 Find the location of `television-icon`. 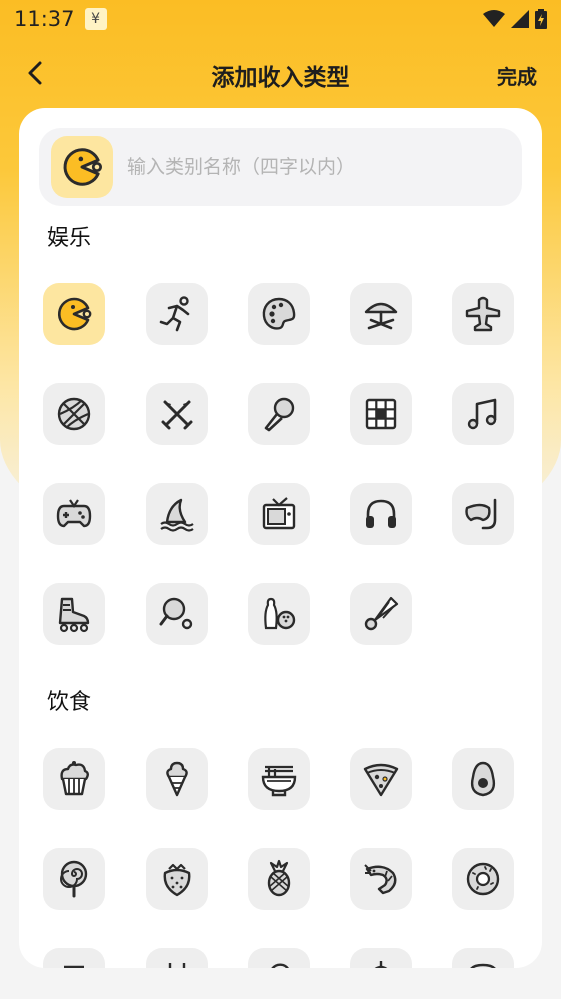

television-icon is located at coordinates (279, 513).